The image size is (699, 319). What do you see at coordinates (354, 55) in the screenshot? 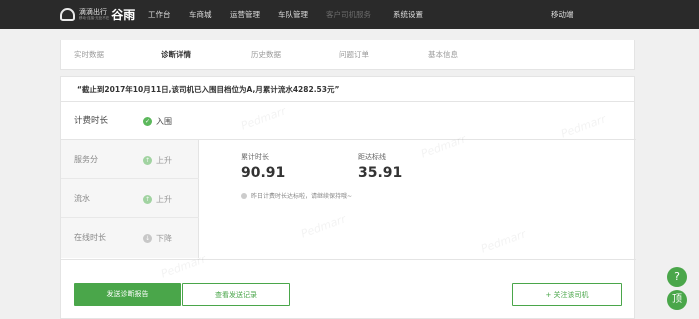
I see `tab-problem-orders: 问题订单` at bounding box center [354, 55].